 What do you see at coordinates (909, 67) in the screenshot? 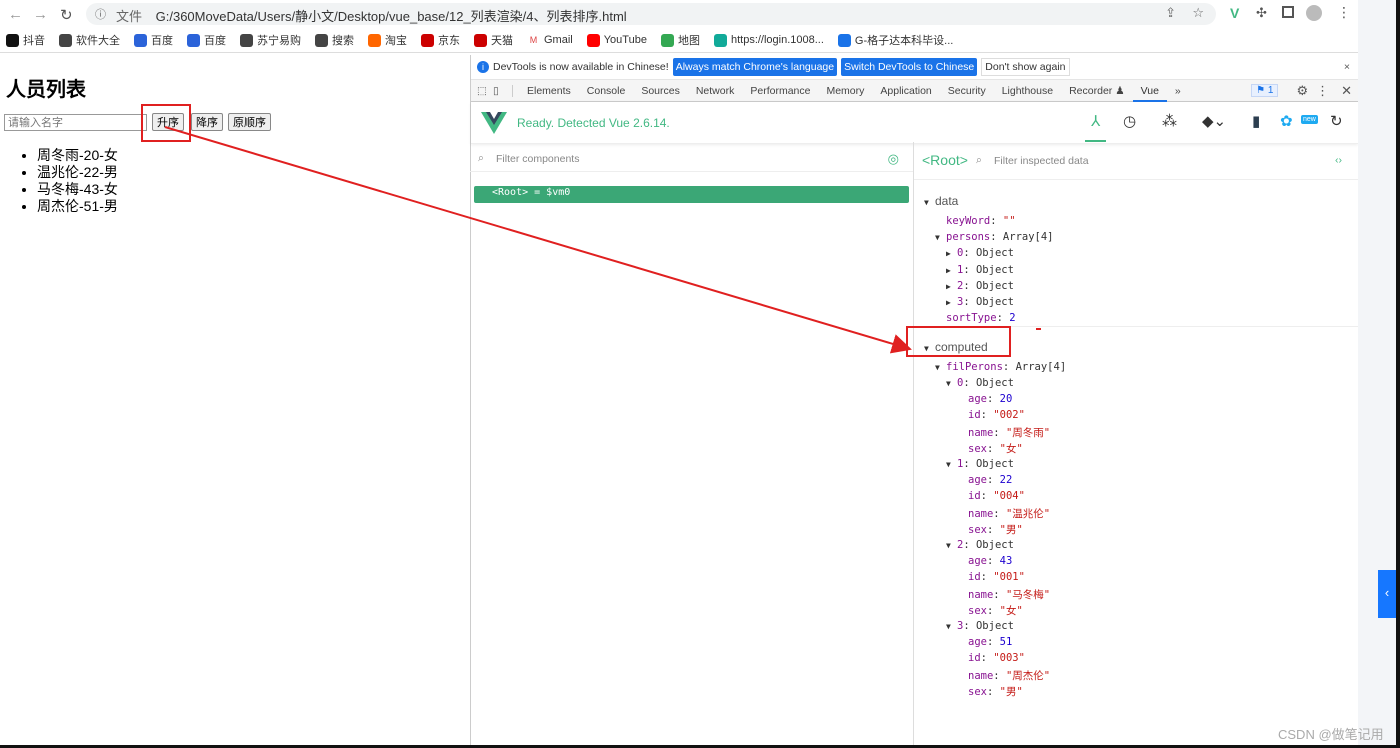
I see `switch-language-button: Switch DevTools to Chinese` at bounding box center [909, 67].